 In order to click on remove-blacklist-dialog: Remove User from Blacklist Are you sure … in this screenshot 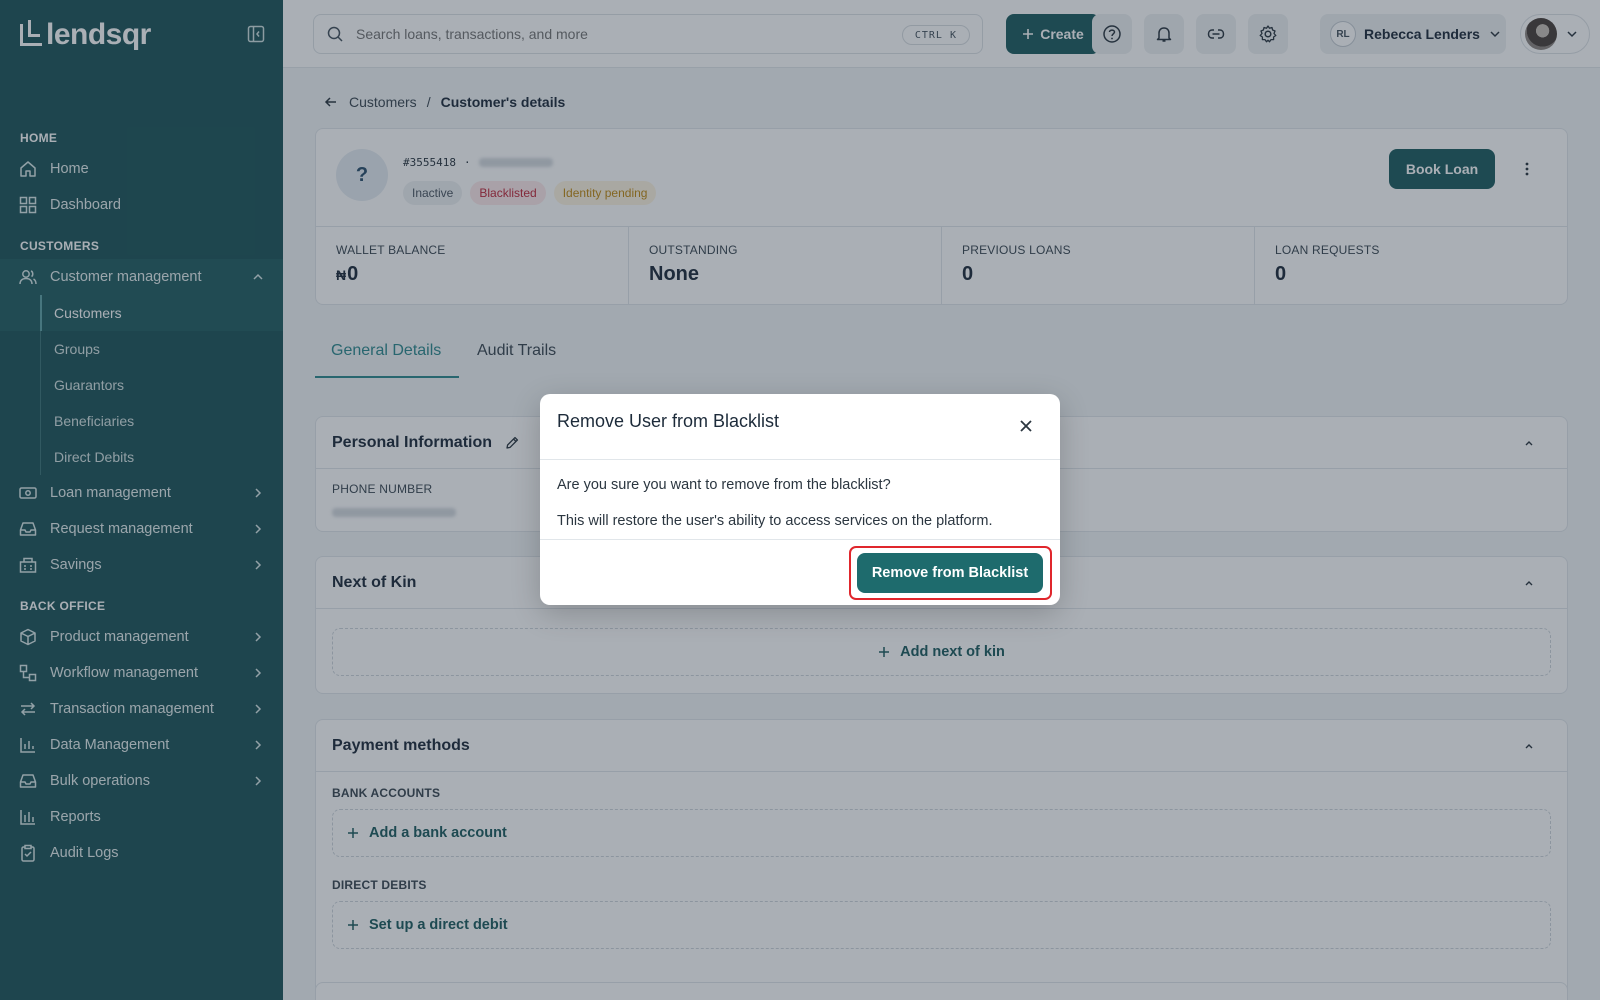, I will do `click(800, 499)`.